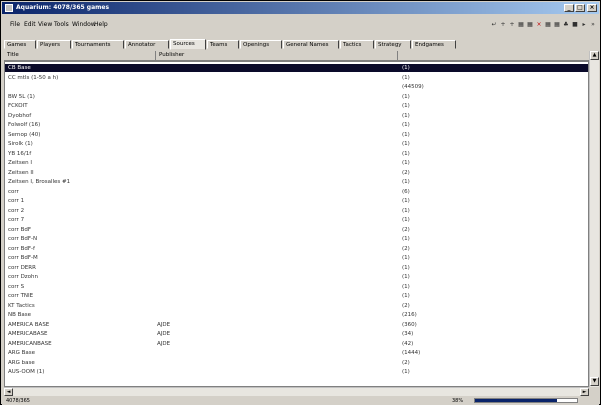  Describe the element at coordinates (593, 25) in the screenshot. I see `more-icon: »` at that location.